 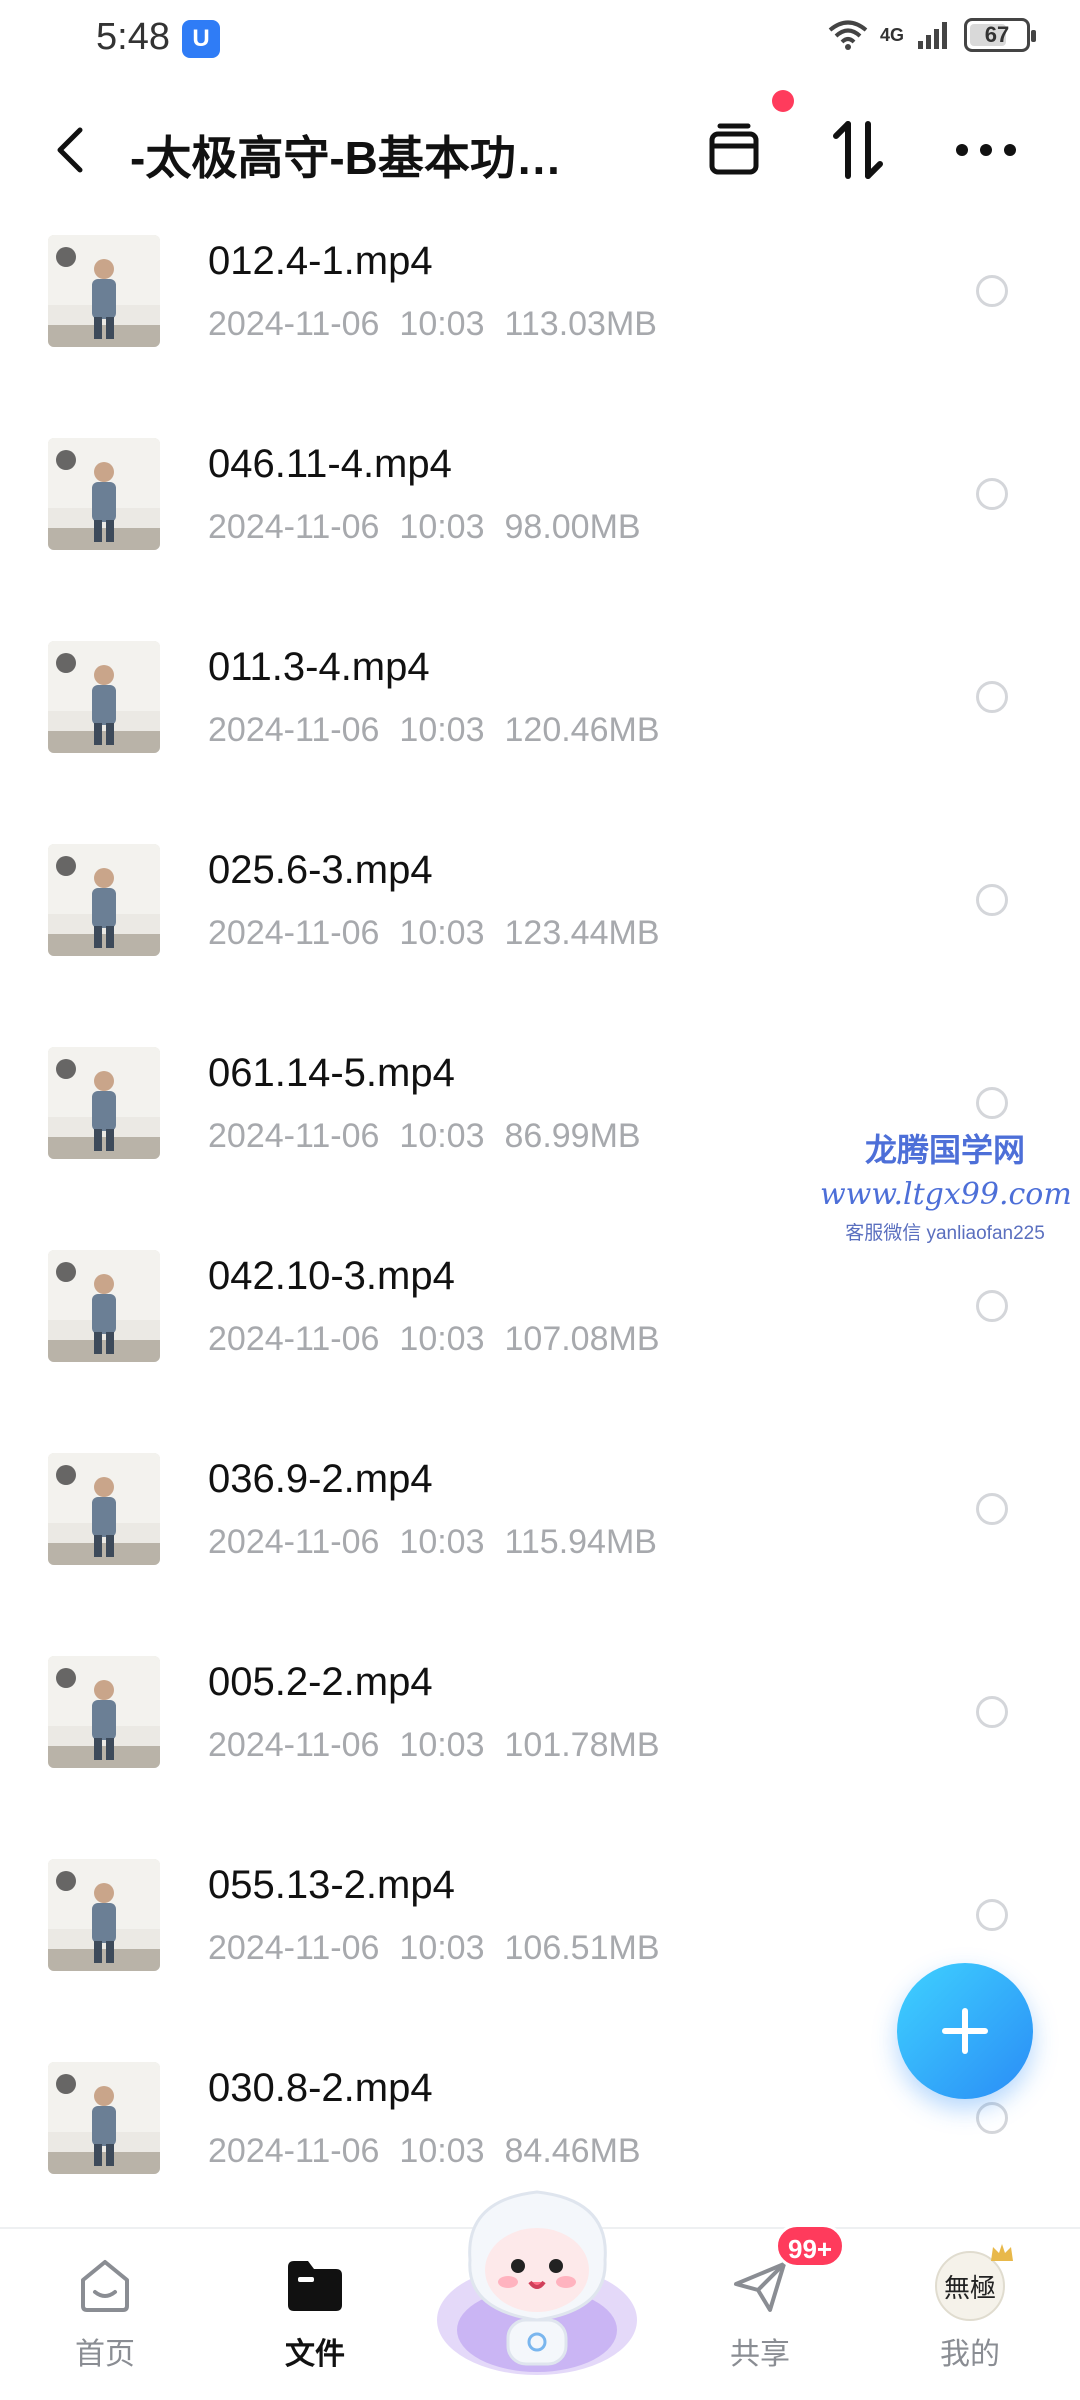 I want to click on crown-icon, so click(x=1002, y=2252).